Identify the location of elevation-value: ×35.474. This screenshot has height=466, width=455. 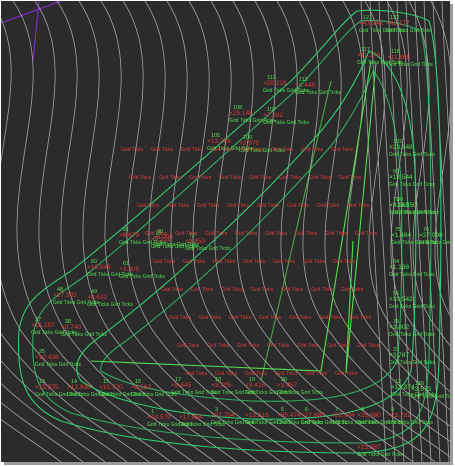
(289, 415).